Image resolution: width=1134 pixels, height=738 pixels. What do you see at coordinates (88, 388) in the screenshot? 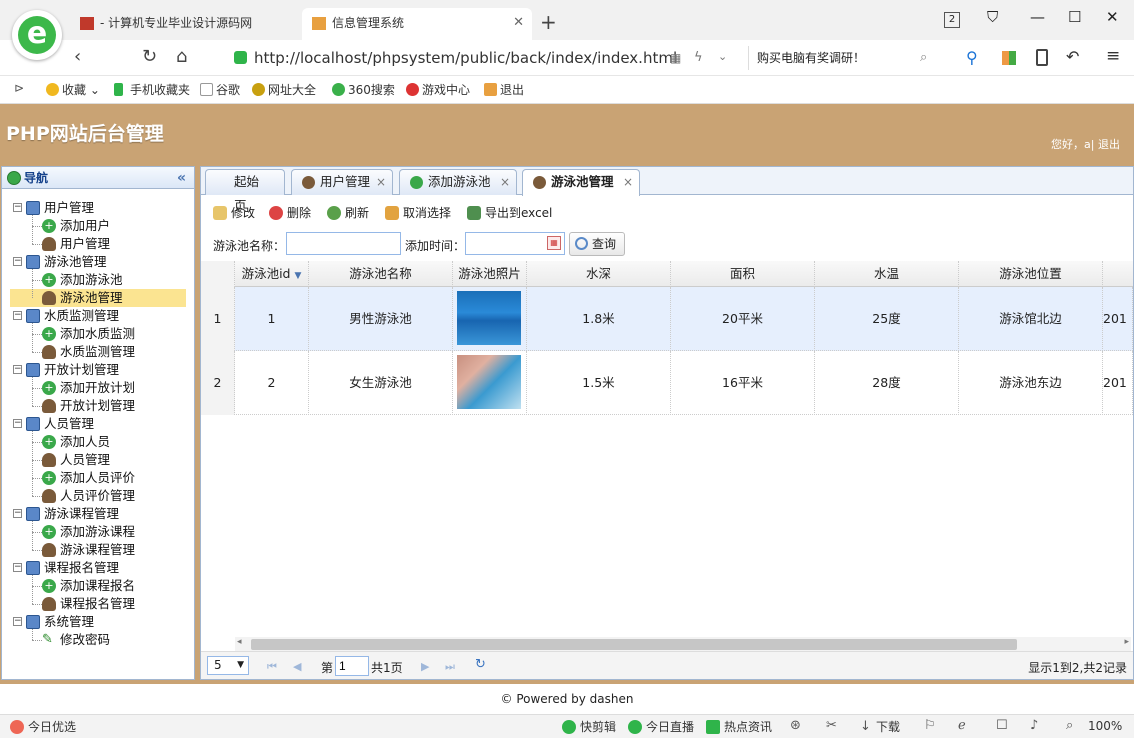
I see `nav-item-3-0: + 添加开放计划` at bounding box center [88, 388].